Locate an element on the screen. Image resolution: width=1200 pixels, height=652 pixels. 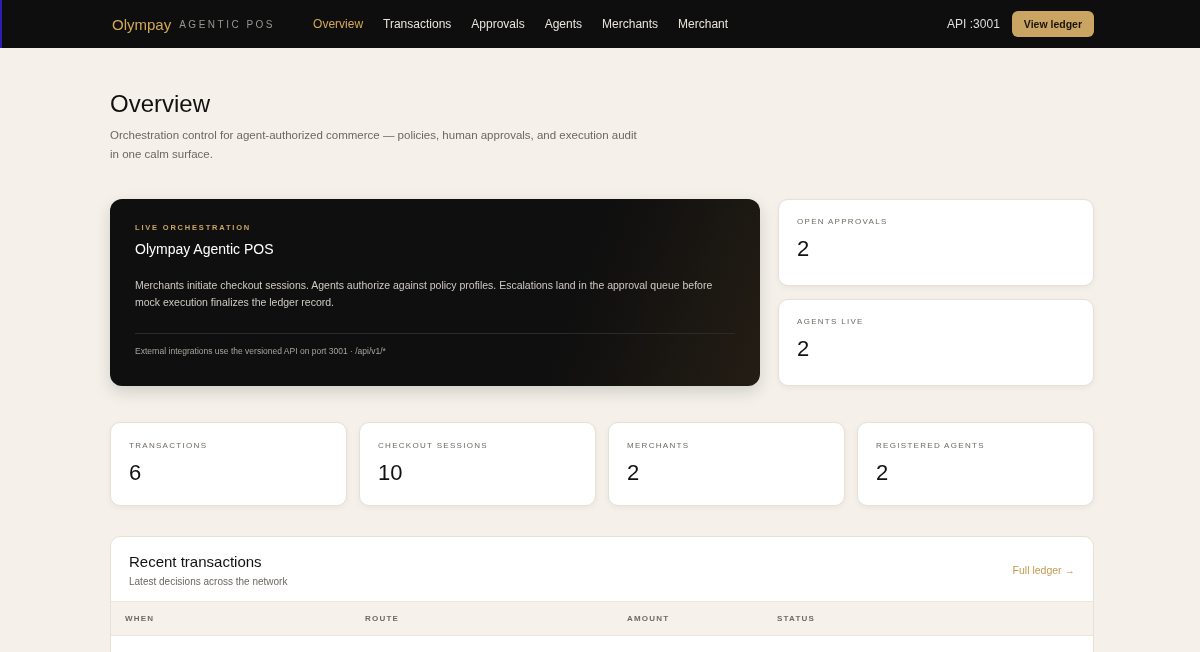
stat-label: MERCHANTS is located at coordinates (659, 445).